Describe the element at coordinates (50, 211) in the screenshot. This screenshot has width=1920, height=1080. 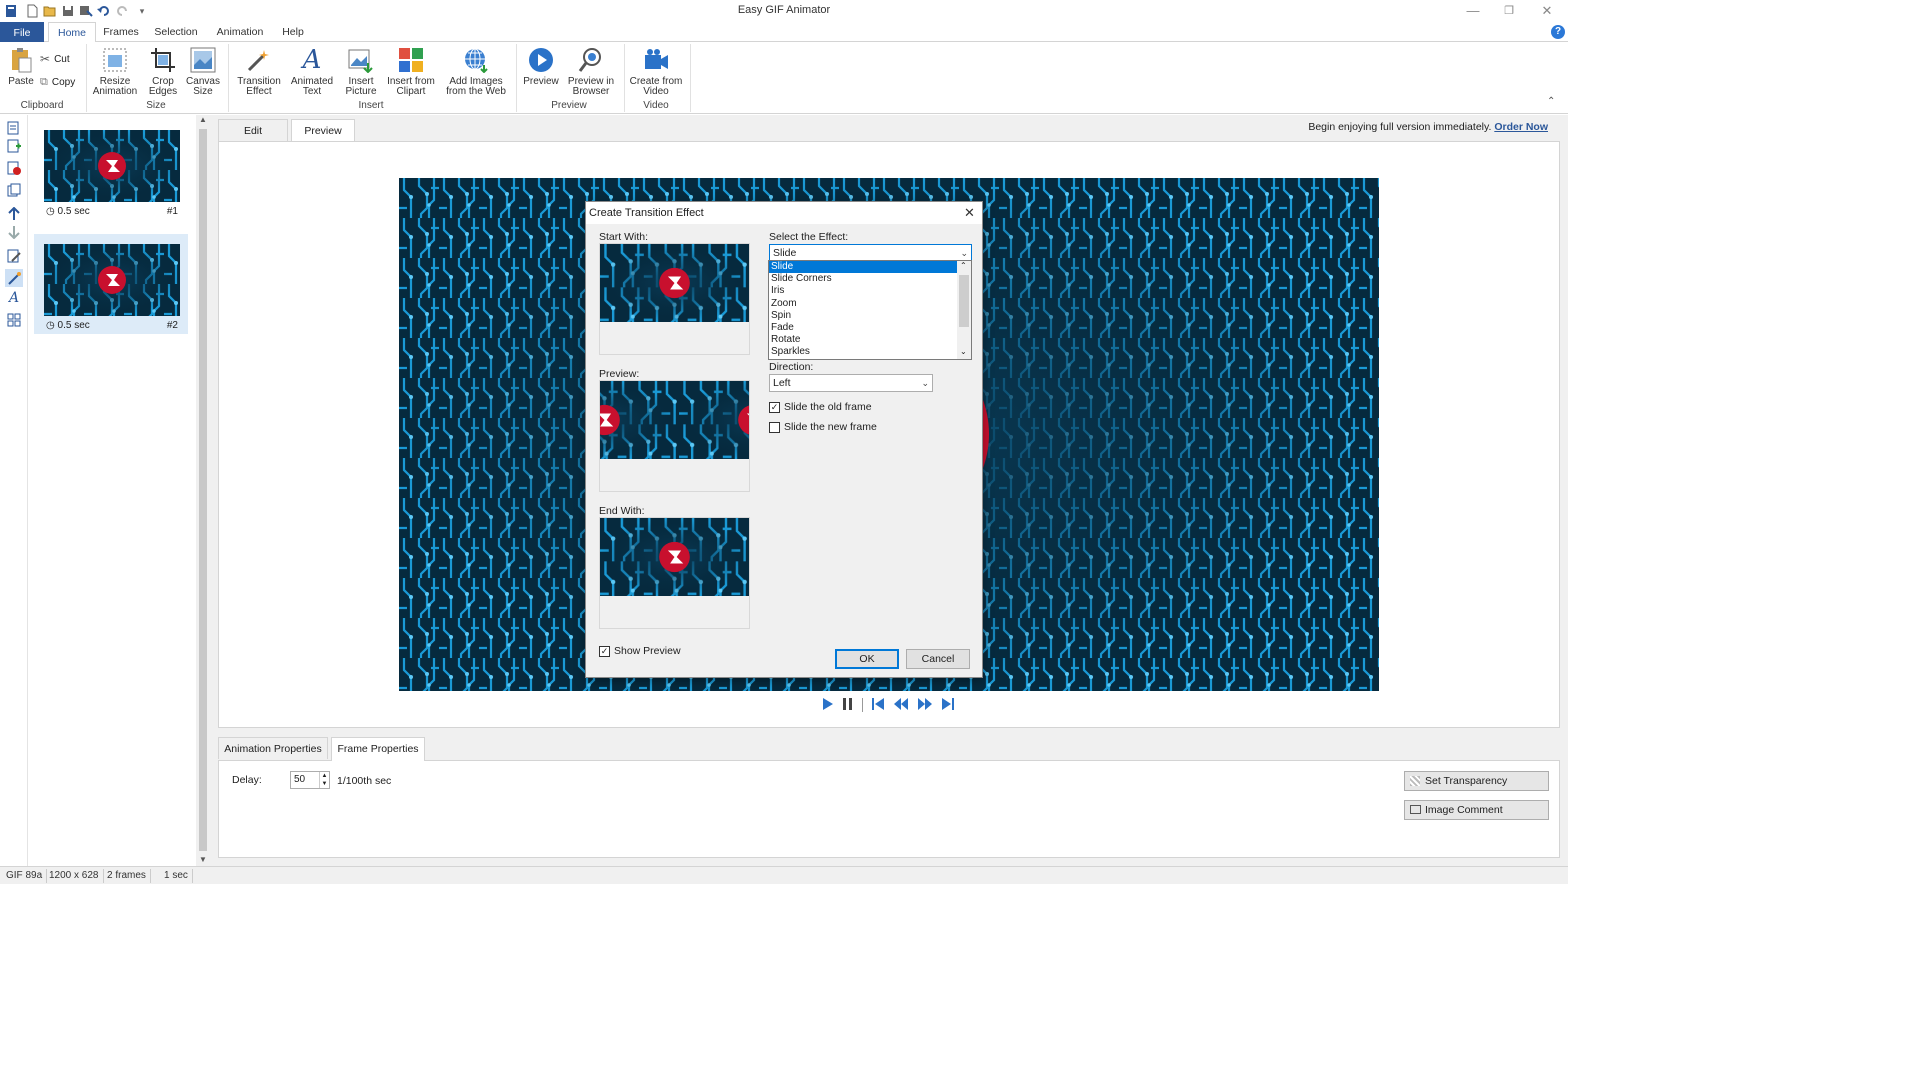
I see `clock-icon: ◷` at that location.